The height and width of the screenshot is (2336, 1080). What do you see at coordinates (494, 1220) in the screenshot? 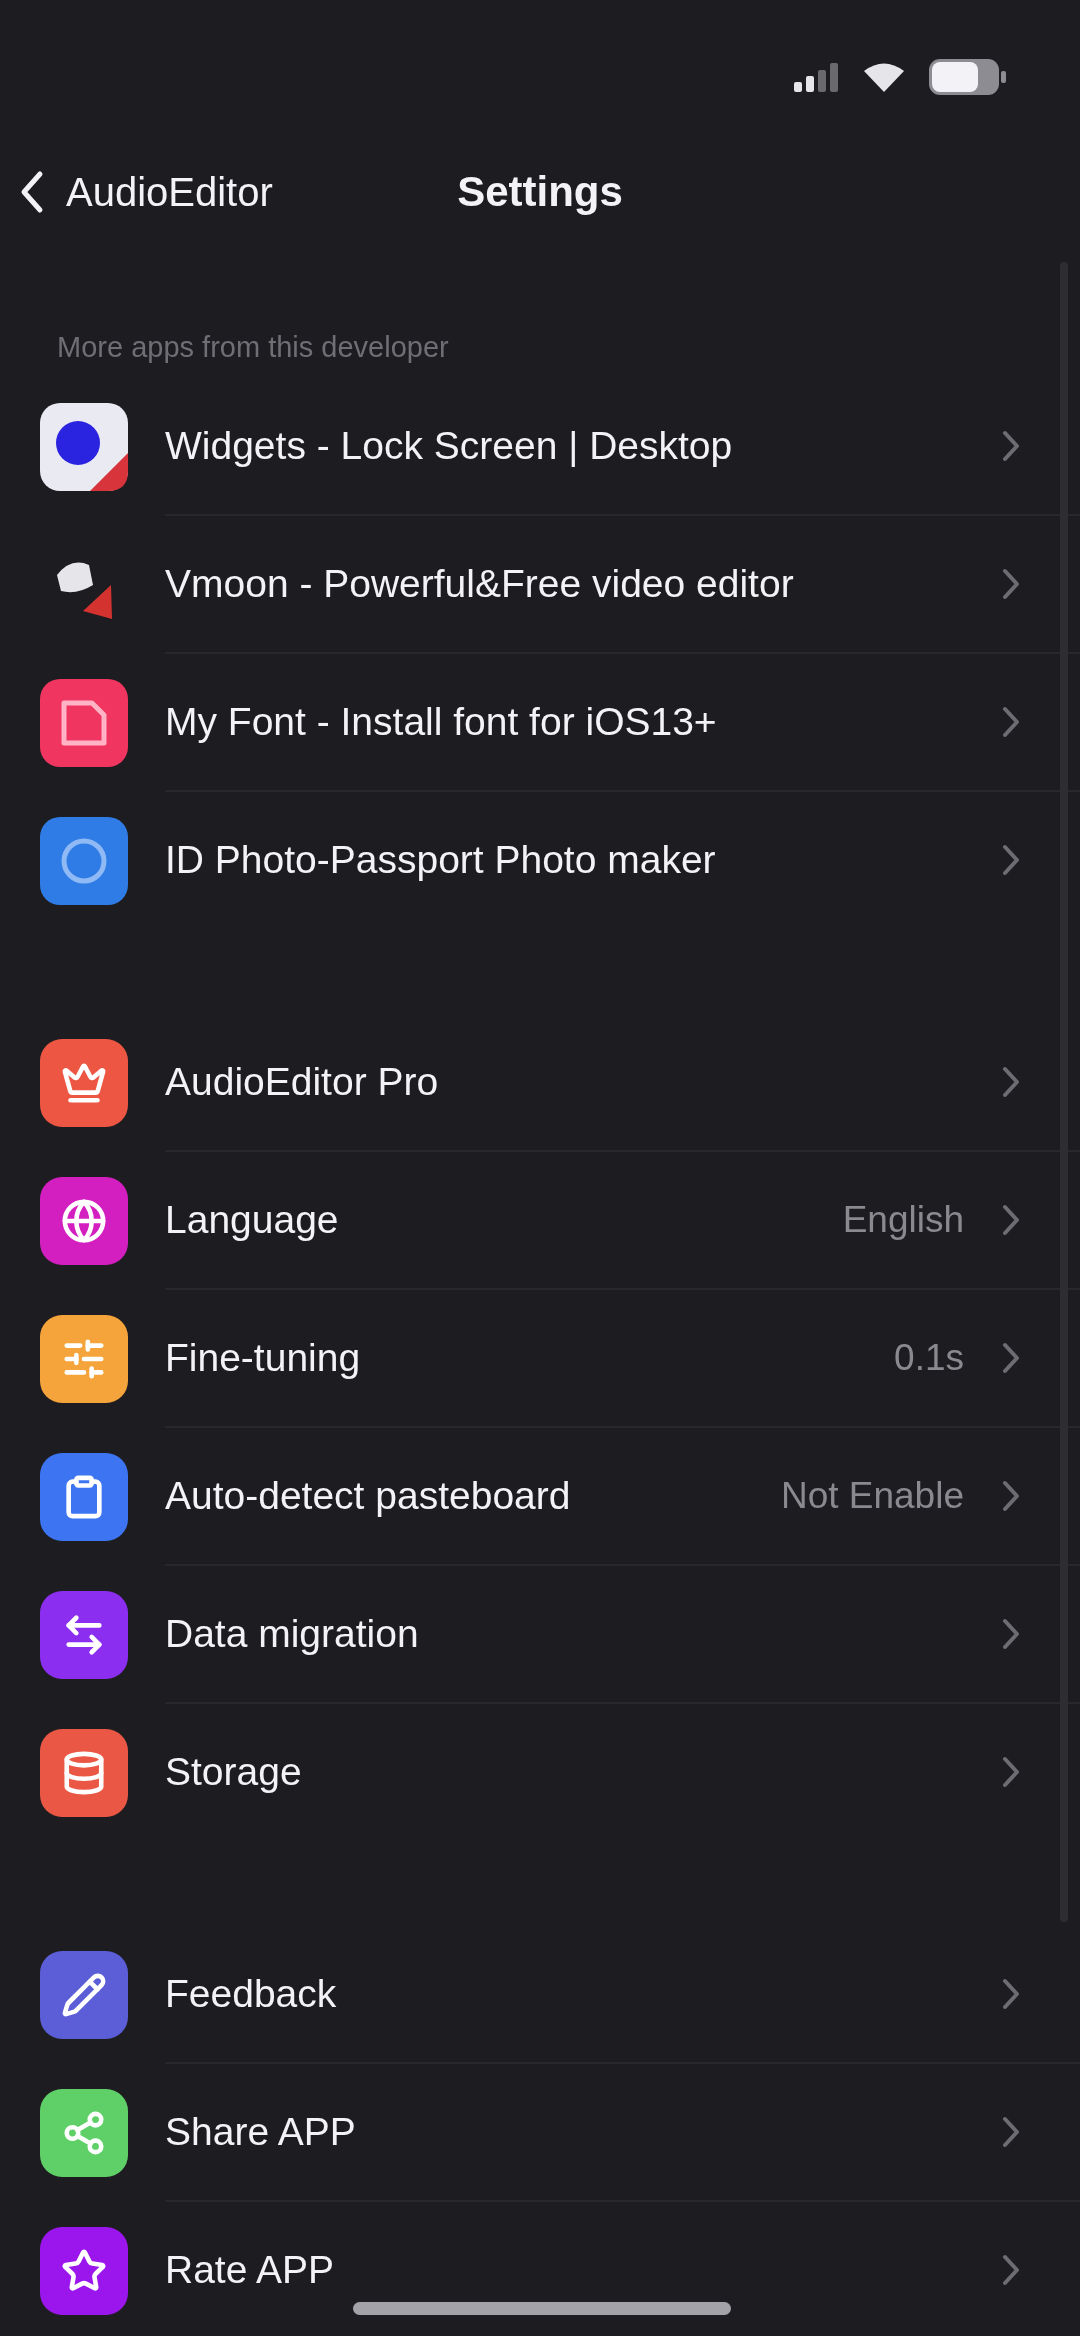
I see `settings-item: Language` at bounding box center [494, 1220].